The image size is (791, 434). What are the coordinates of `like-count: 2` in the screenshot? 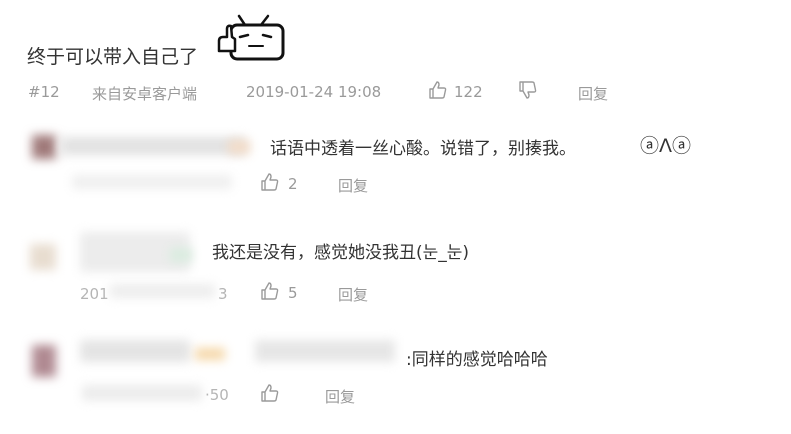 It's located at (293, 184).